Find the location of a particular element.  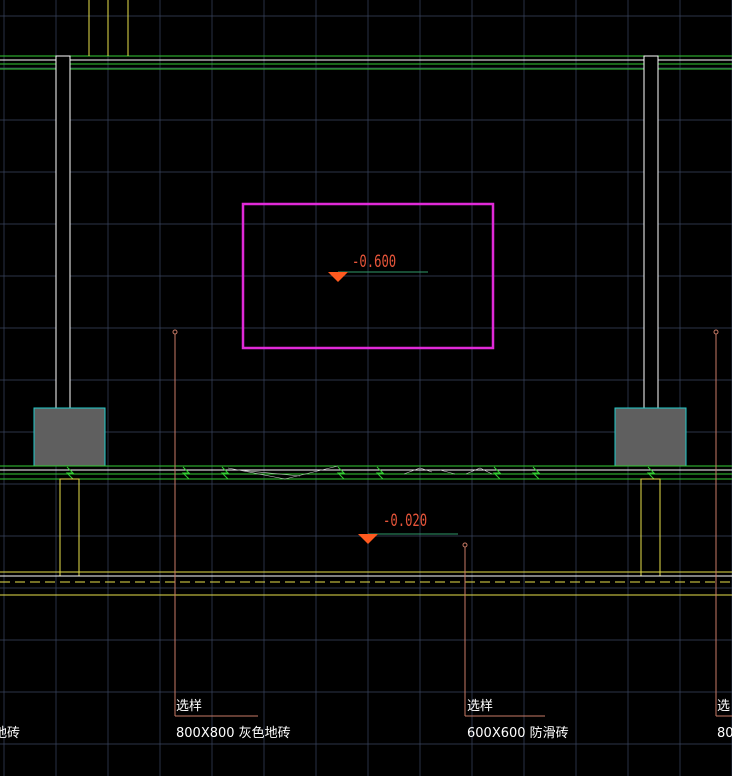

elevation-value-upper: -0.600 is located at coordinates (374, 262).